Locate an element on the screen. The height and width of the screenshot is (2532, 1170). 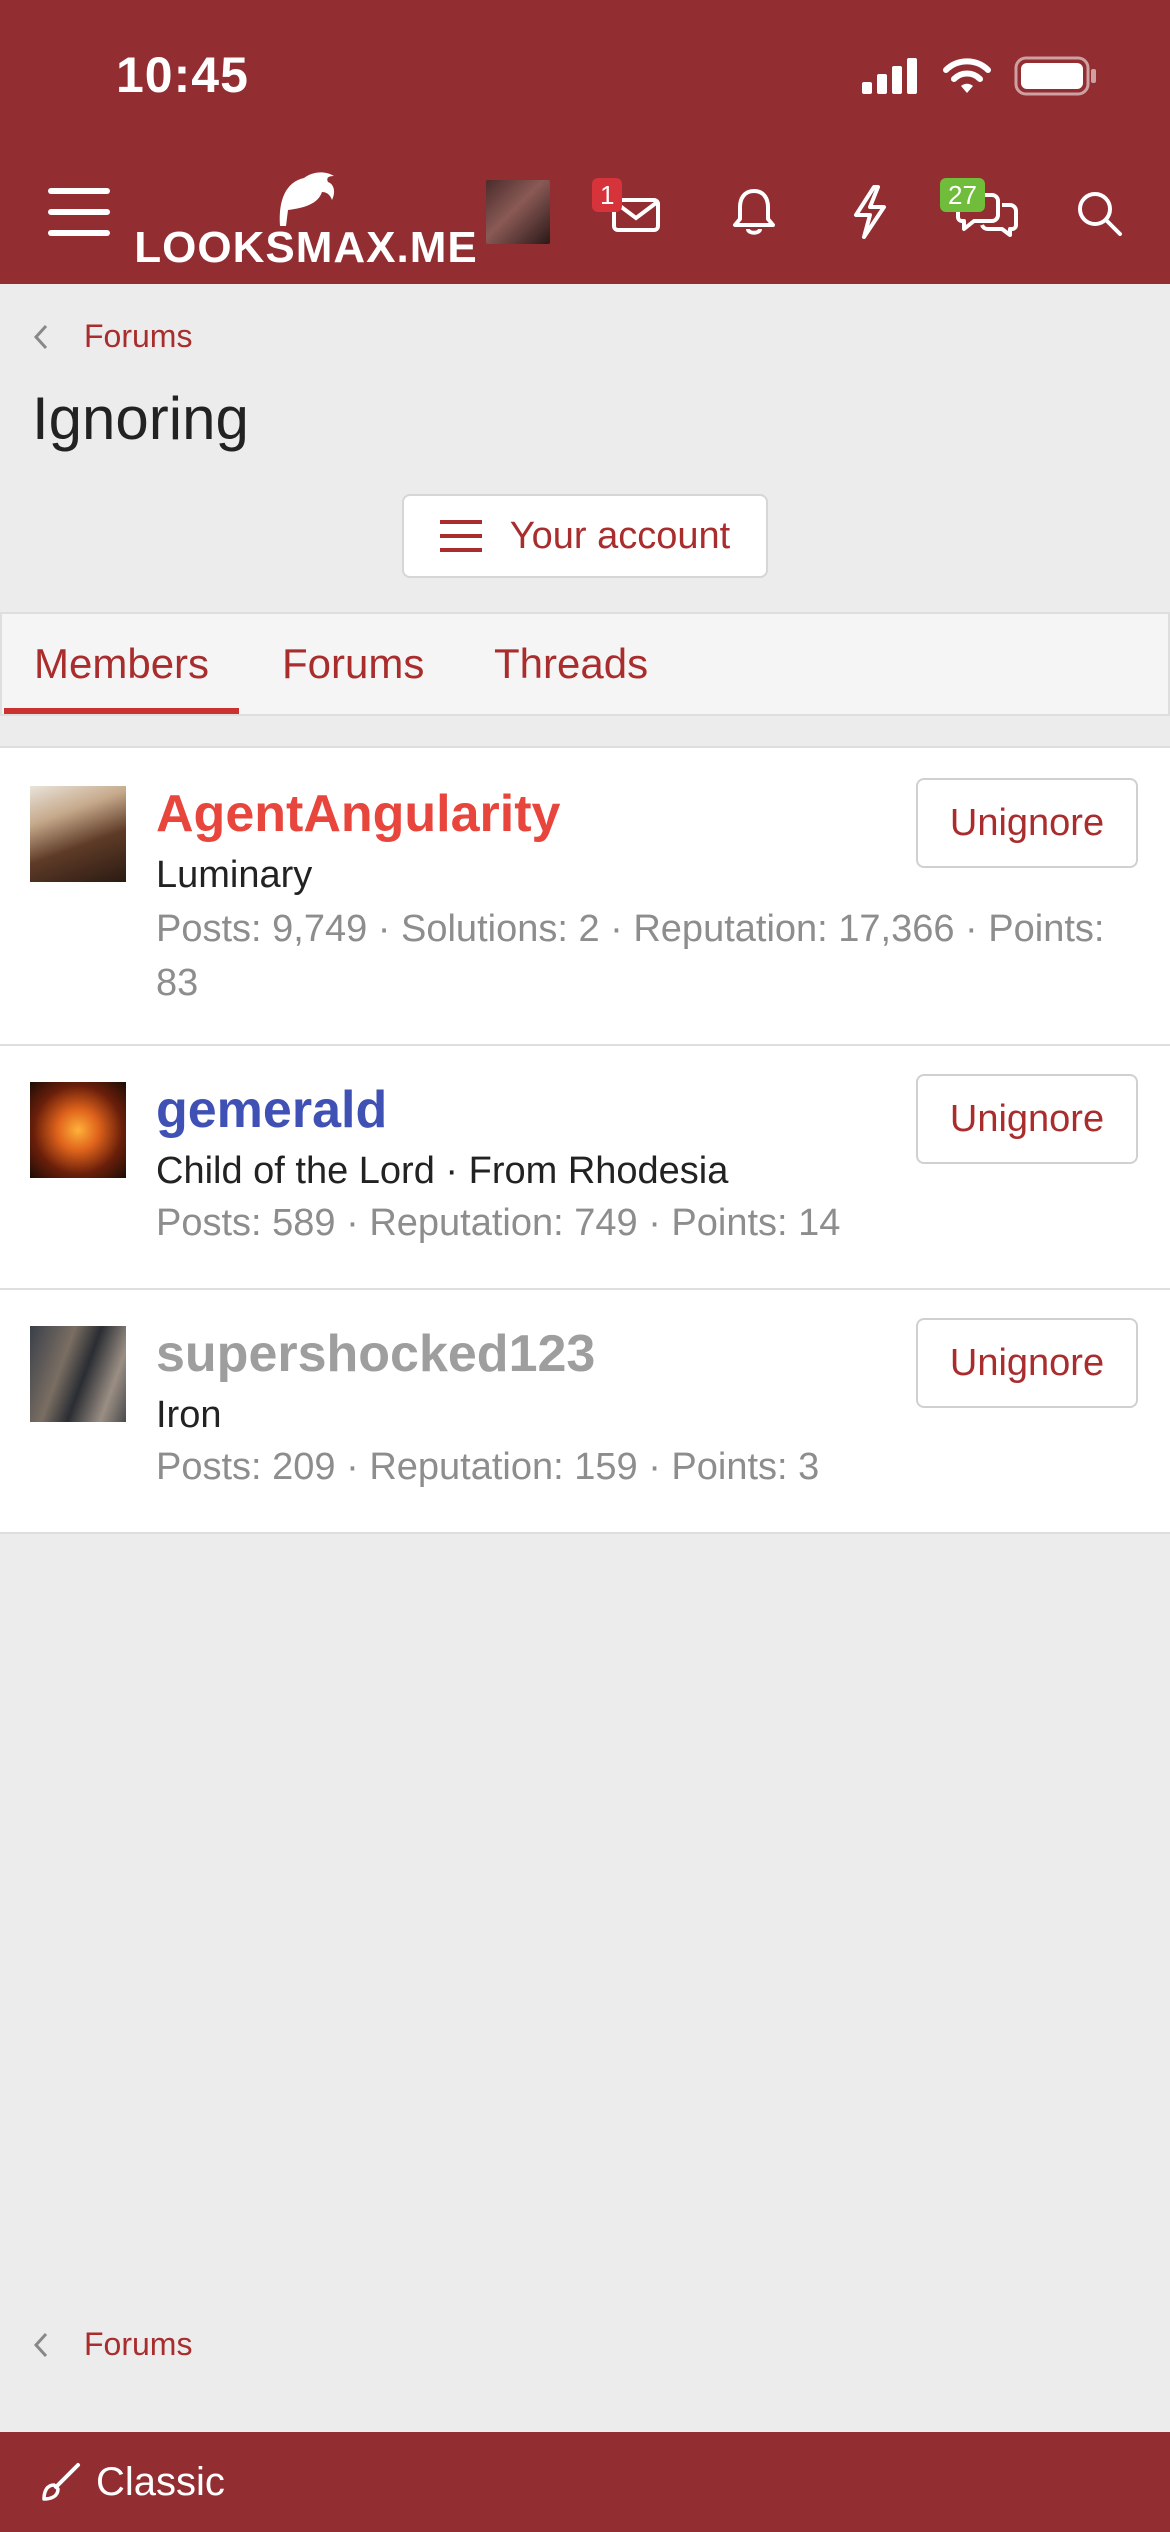
paintbrush-icon is located at coordinates (61, 2482).